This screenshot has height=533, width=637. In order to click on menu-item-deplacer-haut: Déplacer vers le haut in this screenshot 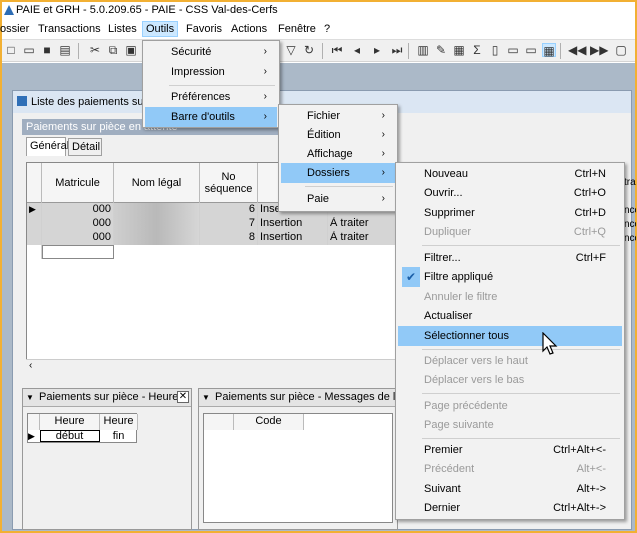, I will do `click(510, 361)`.